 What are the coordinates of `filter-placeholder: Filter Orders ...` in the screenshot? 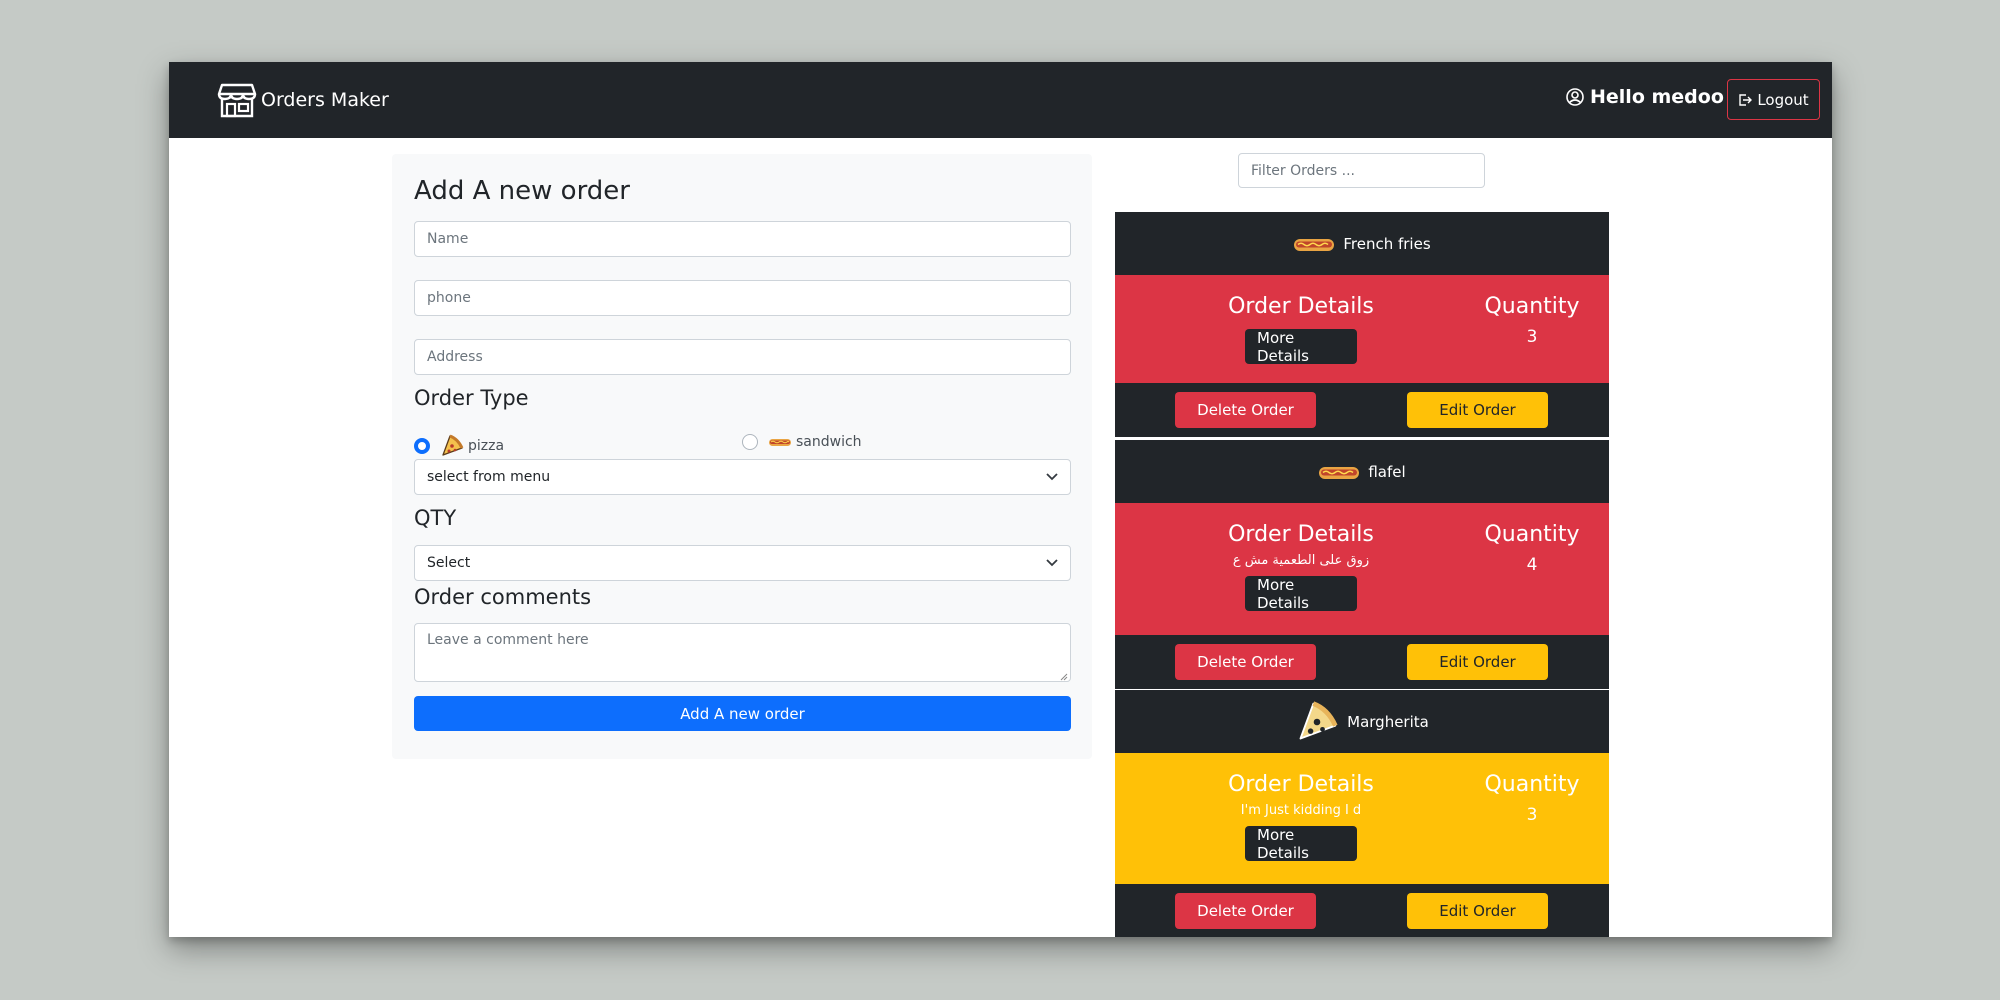 It's located at (1303, 170).